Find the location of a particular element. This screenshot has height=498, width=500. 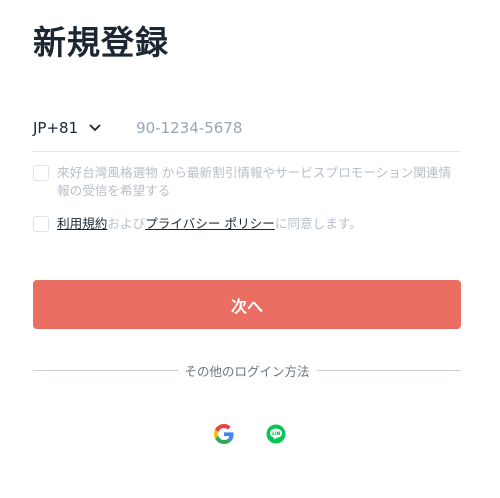

terms-consent-checkbox is located at coordinates (41, 224).